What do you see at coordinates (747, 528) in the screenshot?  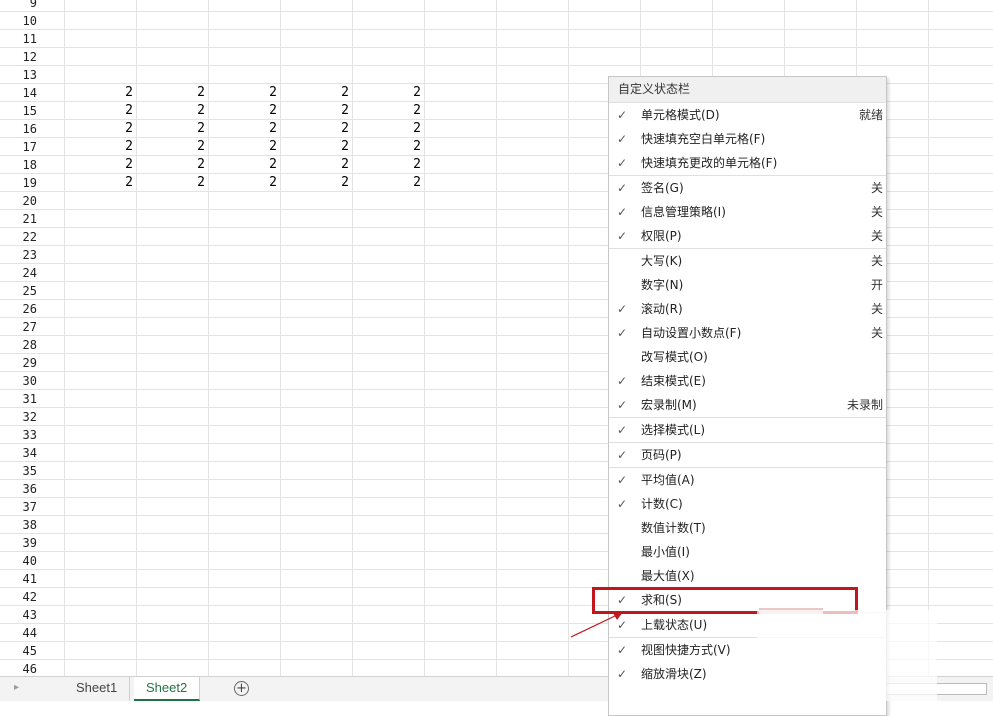 I see `menu-item: 数值计数(T)` at bounding box center [747, 528].